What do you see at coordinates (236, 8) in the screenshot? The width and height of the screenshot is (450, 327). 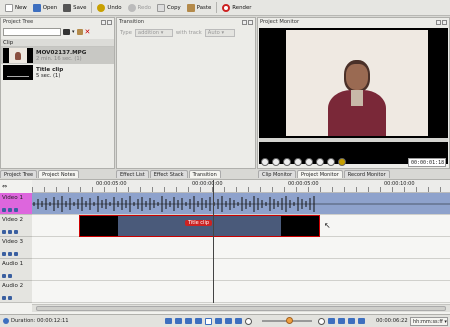 I see `render-button: Render` at bounding box center [236, 8].